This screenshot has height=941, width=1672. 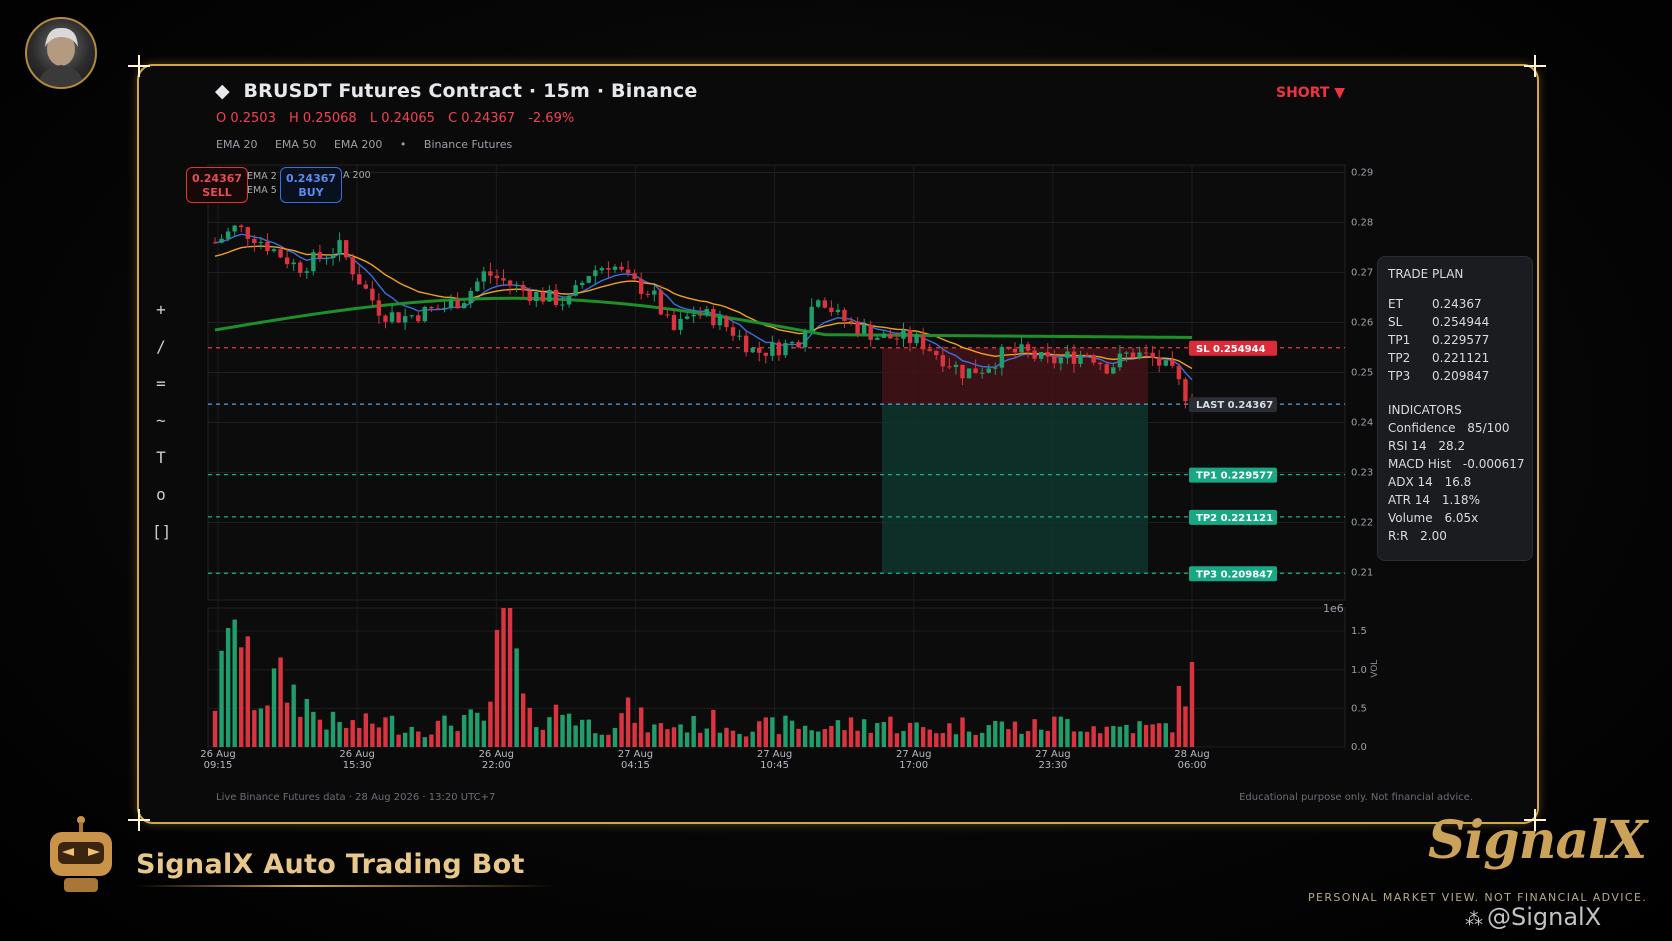 What do you see at coordinates (311, 185) in the screenshot?
I see `buy-button: 0.24367 BUY` at bounding box center [311, 185].